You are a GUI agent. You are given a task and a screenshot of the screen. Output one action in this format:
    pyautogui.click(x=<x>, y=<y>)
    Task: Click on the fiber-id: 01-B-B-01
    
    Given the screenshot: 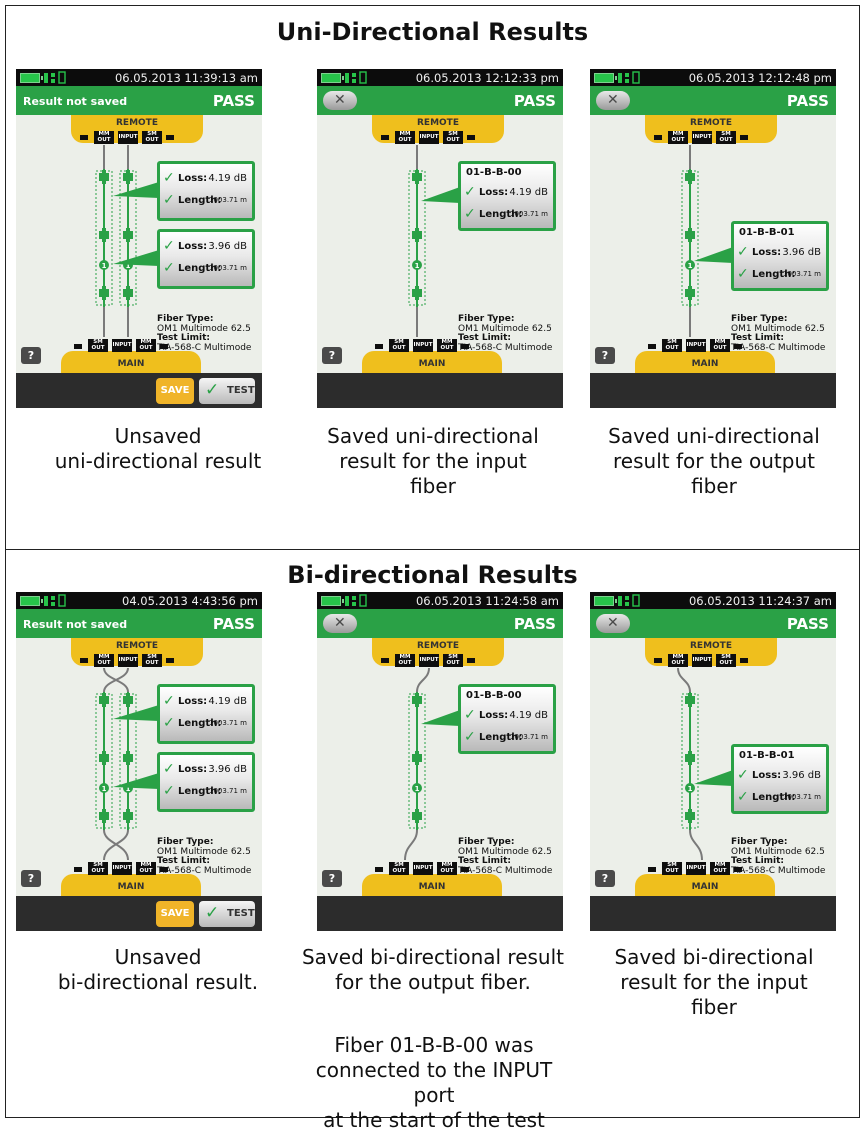 What is the action you would take?
    pyautogui.click(x=767, y=232)
    